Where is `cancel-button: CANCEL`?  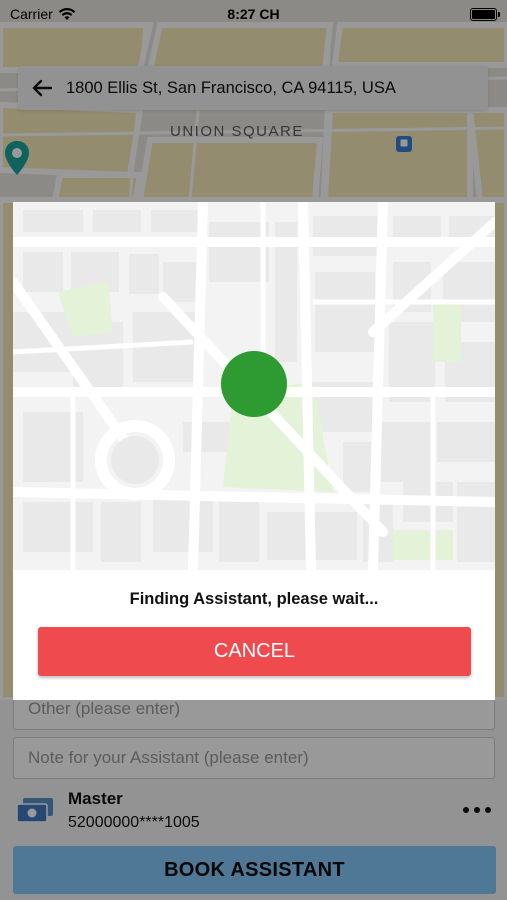 cancel-button: CANCEL is located at coordinates (254, 651).